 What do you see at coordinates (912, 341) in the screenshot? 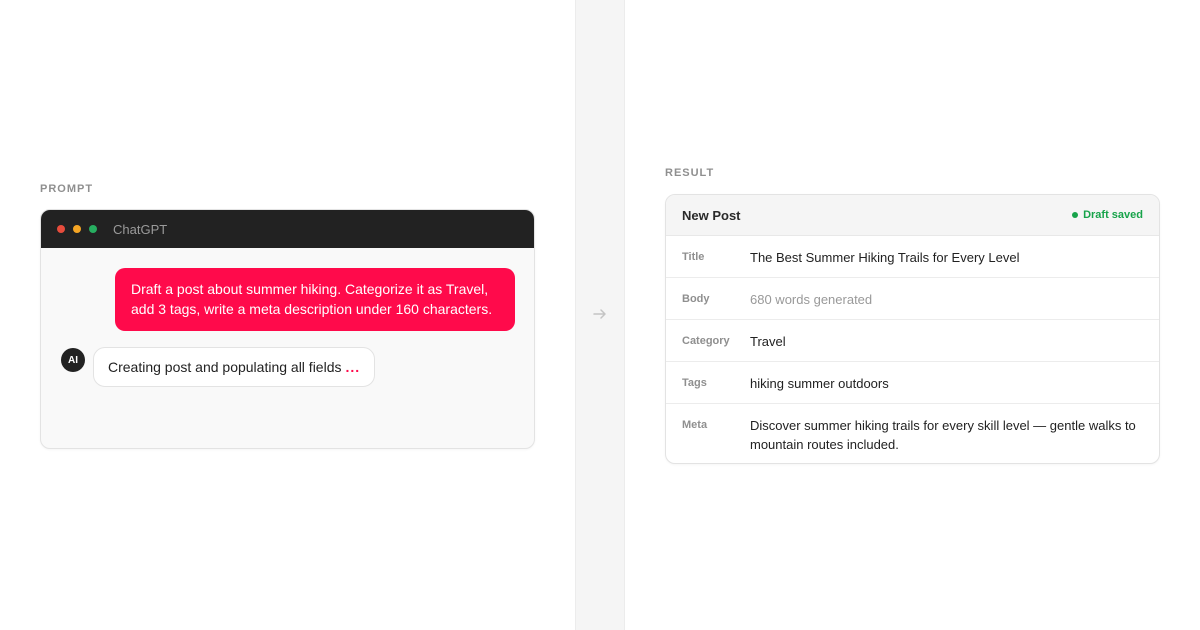
I see `field-row-category: Category Travel` at bounding box center [912, 341].